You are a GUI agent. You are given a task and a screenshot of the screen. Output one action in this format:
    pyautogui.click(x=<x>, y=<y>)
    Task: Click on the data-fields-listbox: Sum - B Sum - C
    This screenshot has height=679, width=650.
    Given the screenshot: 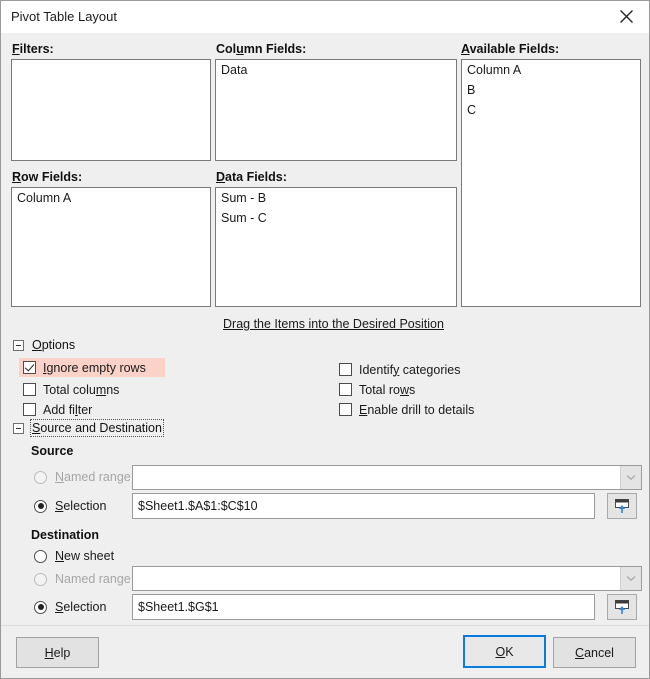 What is the action you would take?
    pyautogui.click(x=336, y=247)
    